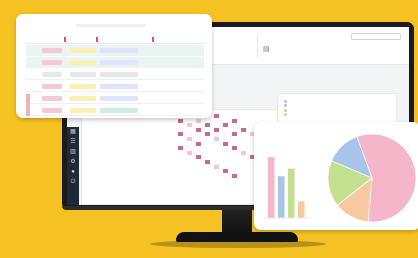 This screenshot has width=418, height=258. I want to click on stat-card-2: ▤, so click(292, 46).